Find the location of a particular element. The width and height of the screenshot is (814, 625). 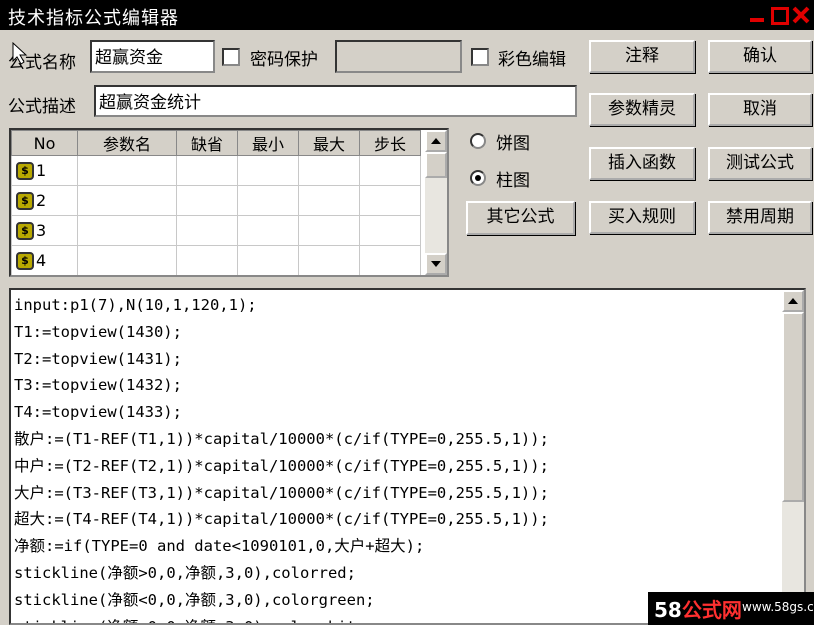

formula-desc-input: 超赢资金统计 is located at coordinates (335, 101).